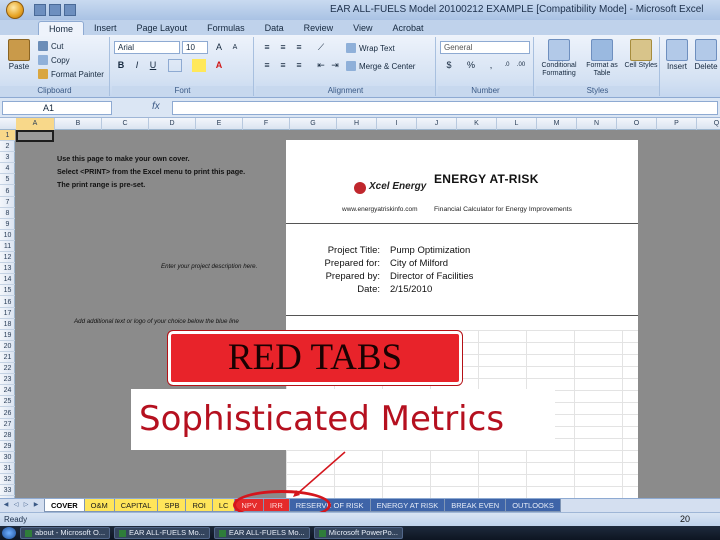  Describe the element at coordinates (40, 10) in the screenshot. I see `save-icon` at that location.